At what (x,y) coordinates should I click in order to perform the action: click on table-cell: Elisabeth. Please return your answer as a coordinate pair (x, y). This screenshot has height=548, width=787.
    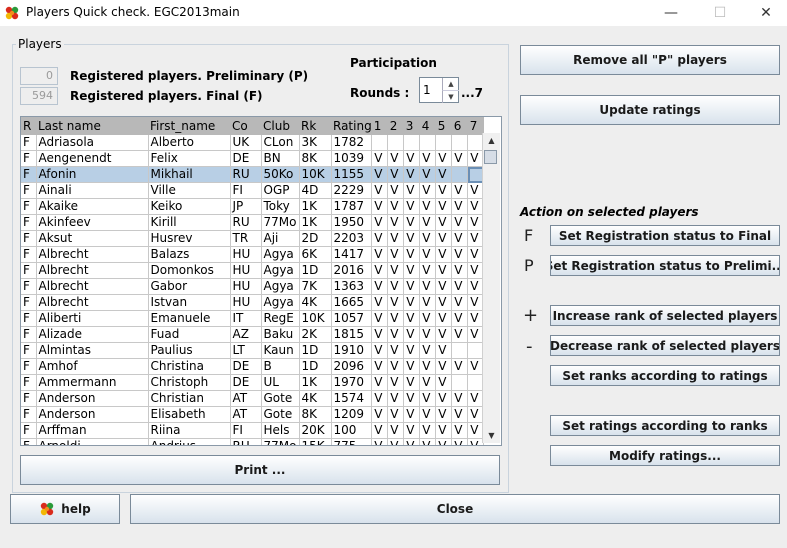
    Looking at the image, I should click on (189, 414).